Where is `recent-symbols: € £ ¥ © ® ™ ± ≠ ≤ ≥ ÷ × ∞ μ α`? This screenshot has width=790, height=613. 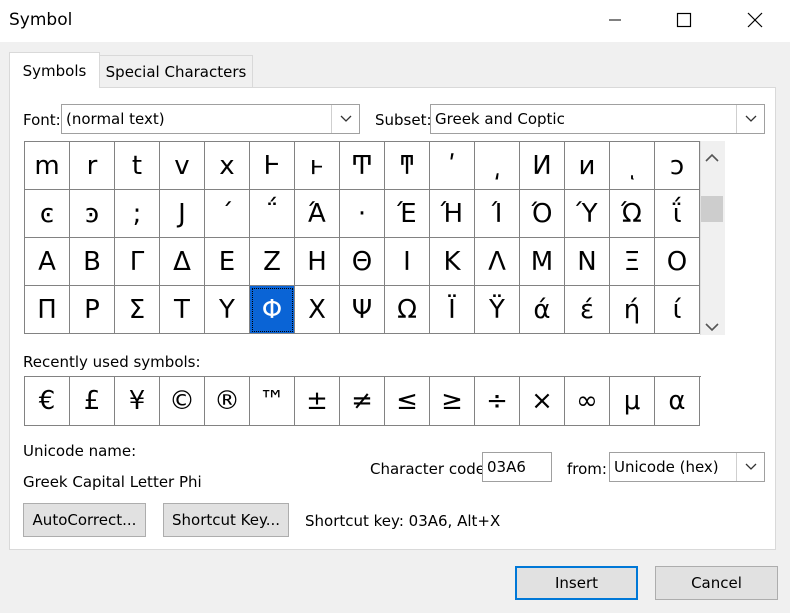 recent-symbols: € £ ¥ © ® ™ ± ≠ ≤ ≥ ÷ × ∞ μ α is located at coordinates (362, 401).